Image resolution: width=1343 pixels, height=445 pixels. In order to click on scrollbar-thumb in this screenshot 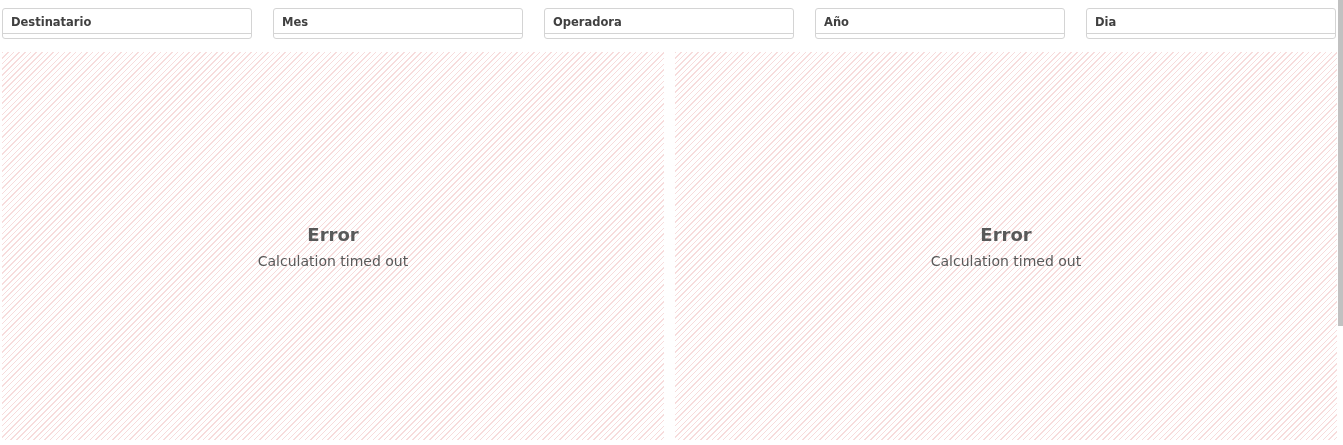, I will do `click(1340, 163)`.